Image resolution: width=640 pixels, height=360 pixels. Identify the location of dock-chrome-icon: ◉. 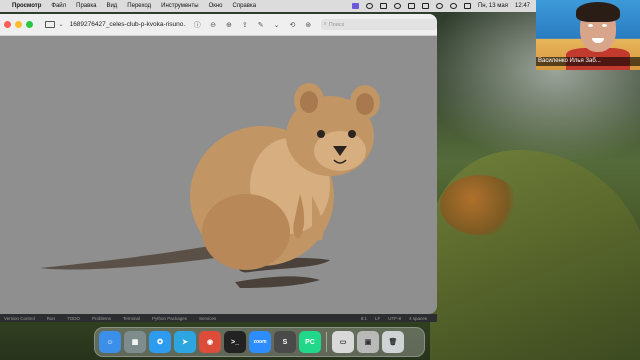
(210, 342).